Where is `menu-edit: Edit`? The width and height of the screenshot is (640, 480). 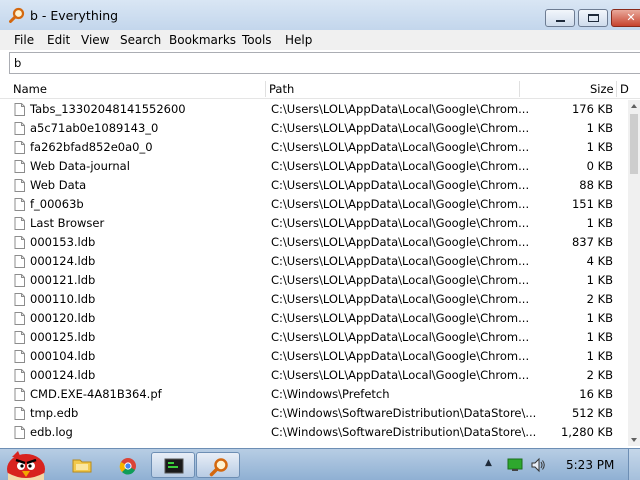 menu-edit: Edit is located at coordinates (58, 40).